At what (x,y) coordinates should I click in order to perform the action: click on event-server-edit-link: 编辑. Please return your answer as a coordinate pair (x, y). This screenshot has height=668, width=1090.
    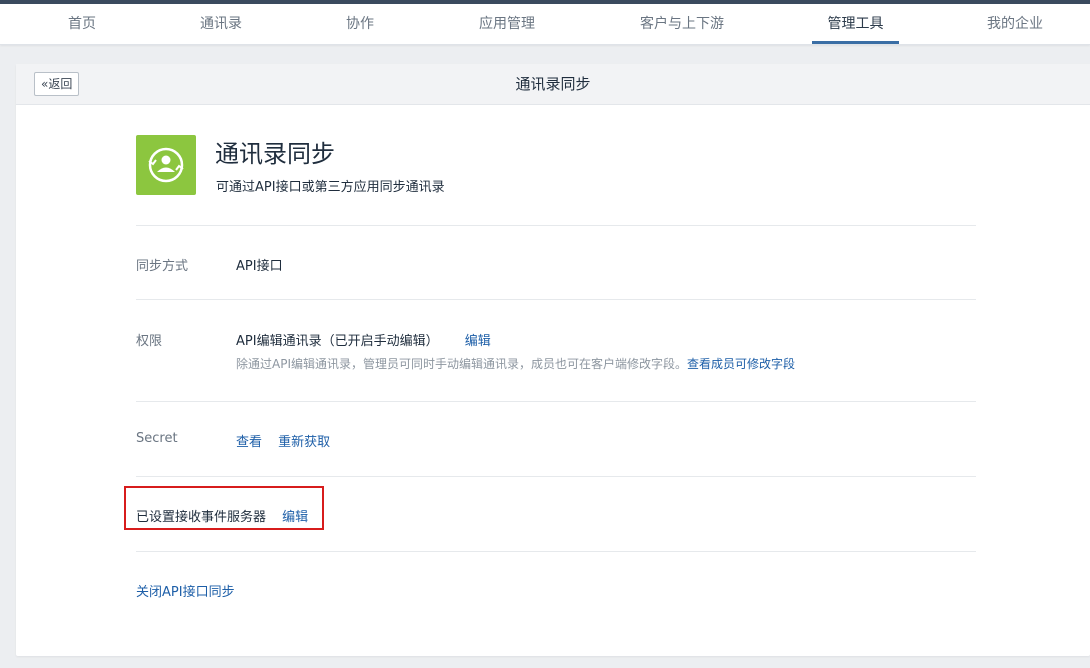
    Looking at the image, I should click on (295, 517).